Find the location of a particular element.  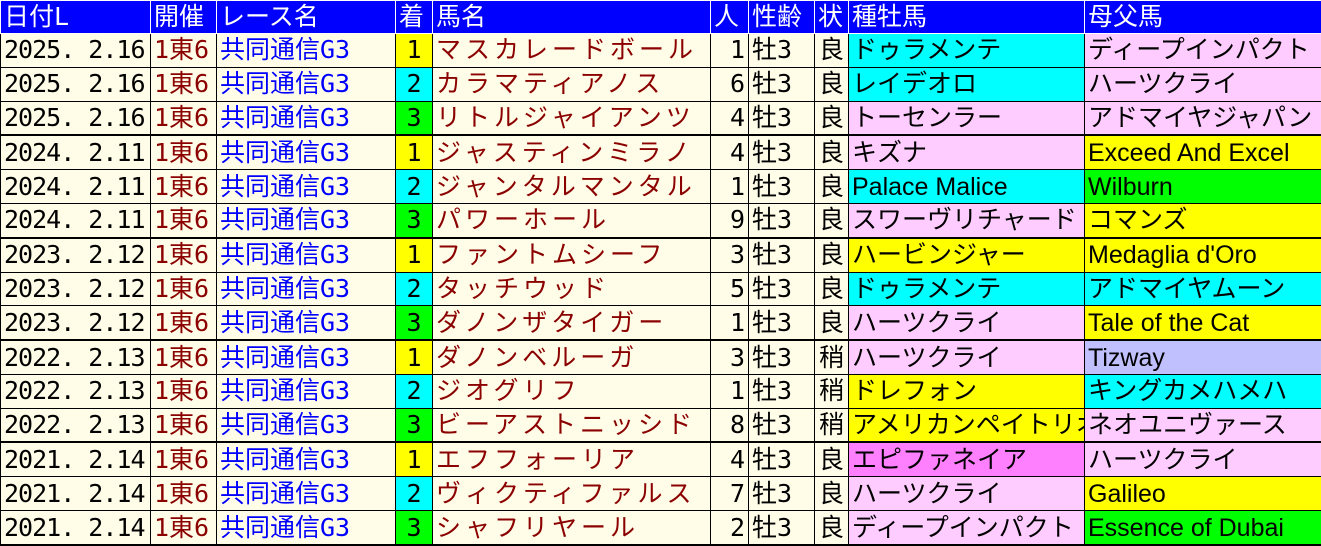

broodmare-sire-cell: Exceed And Excel is located at coordinates (1202, 152).